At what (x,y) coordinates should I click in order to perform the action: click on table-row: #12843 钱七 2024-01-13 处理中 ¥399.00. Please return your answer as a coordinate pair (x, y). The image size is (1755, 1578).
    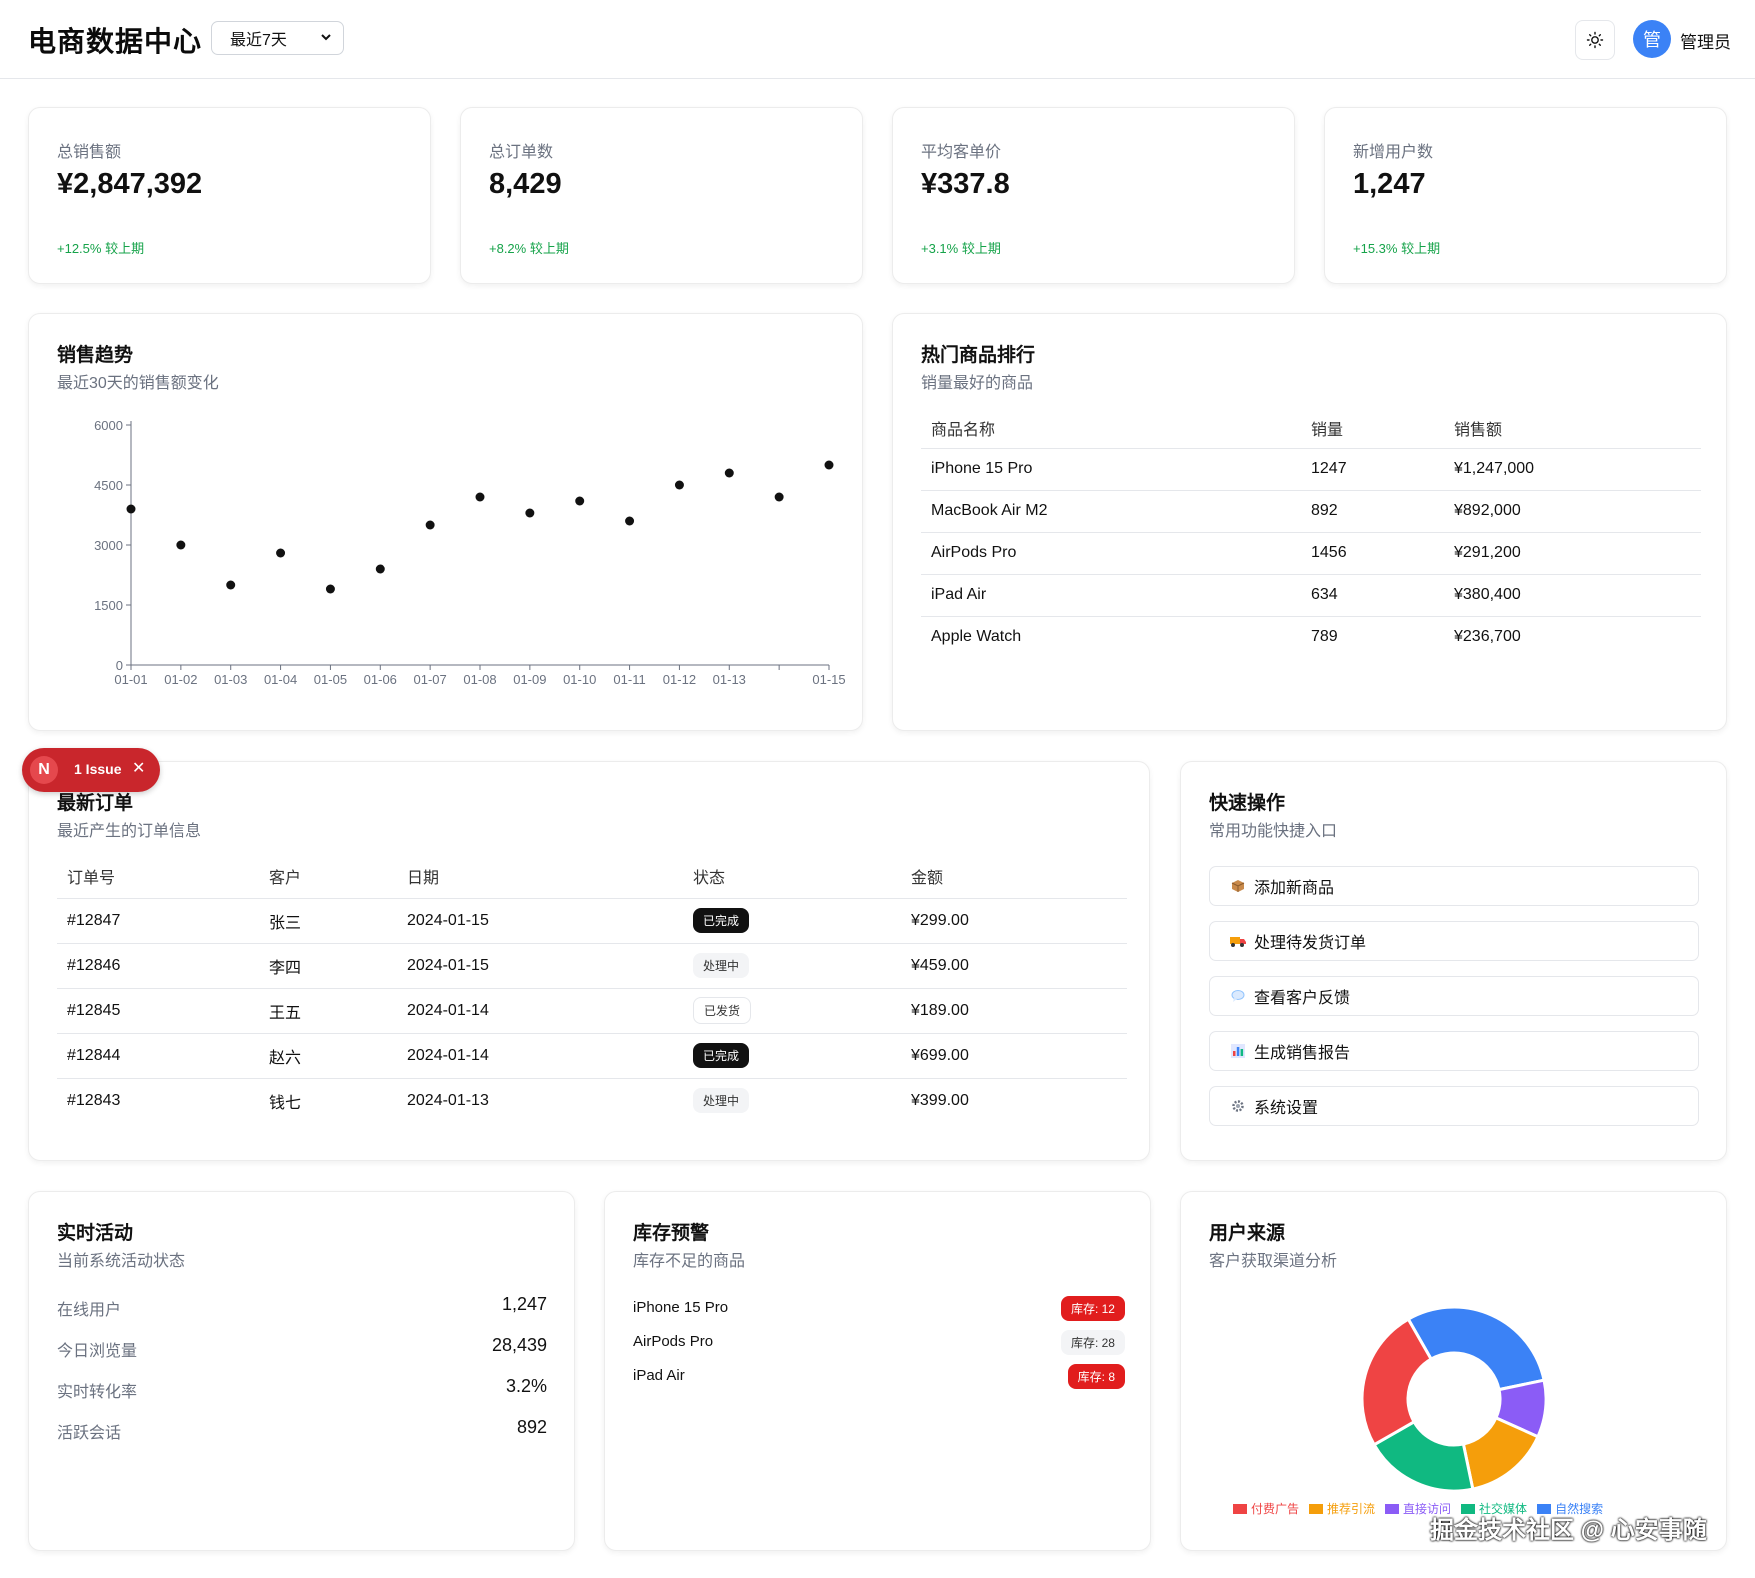
    Looking at the image, I should click on (592, 1100).